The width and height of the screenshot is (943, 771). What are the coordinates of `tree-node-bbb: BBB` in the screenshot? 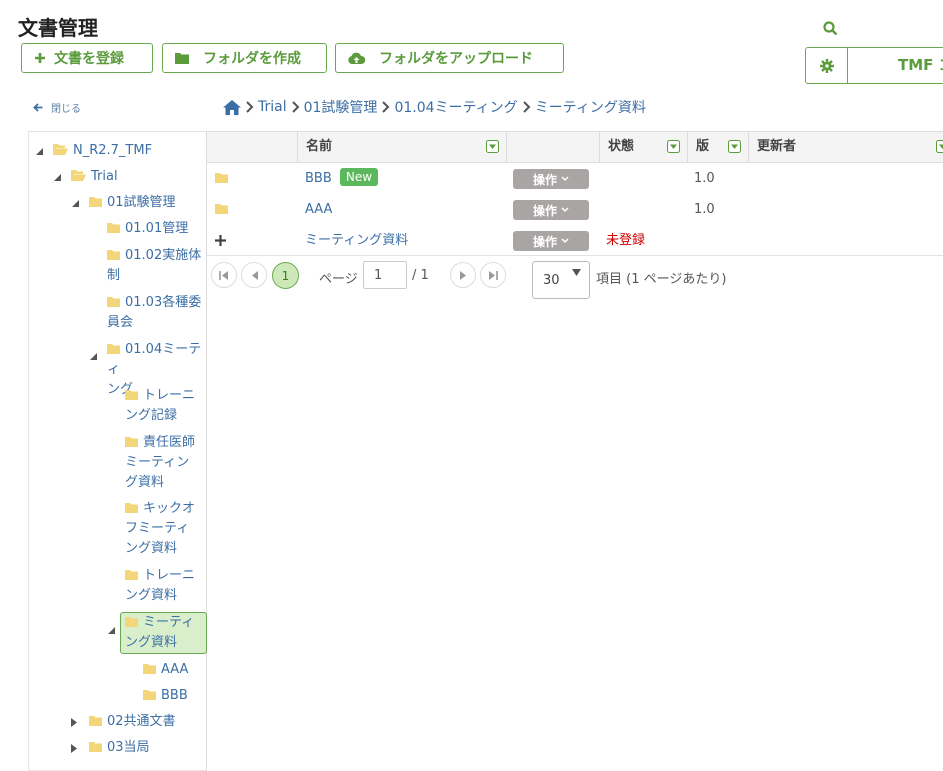 It's located at (165, 696).